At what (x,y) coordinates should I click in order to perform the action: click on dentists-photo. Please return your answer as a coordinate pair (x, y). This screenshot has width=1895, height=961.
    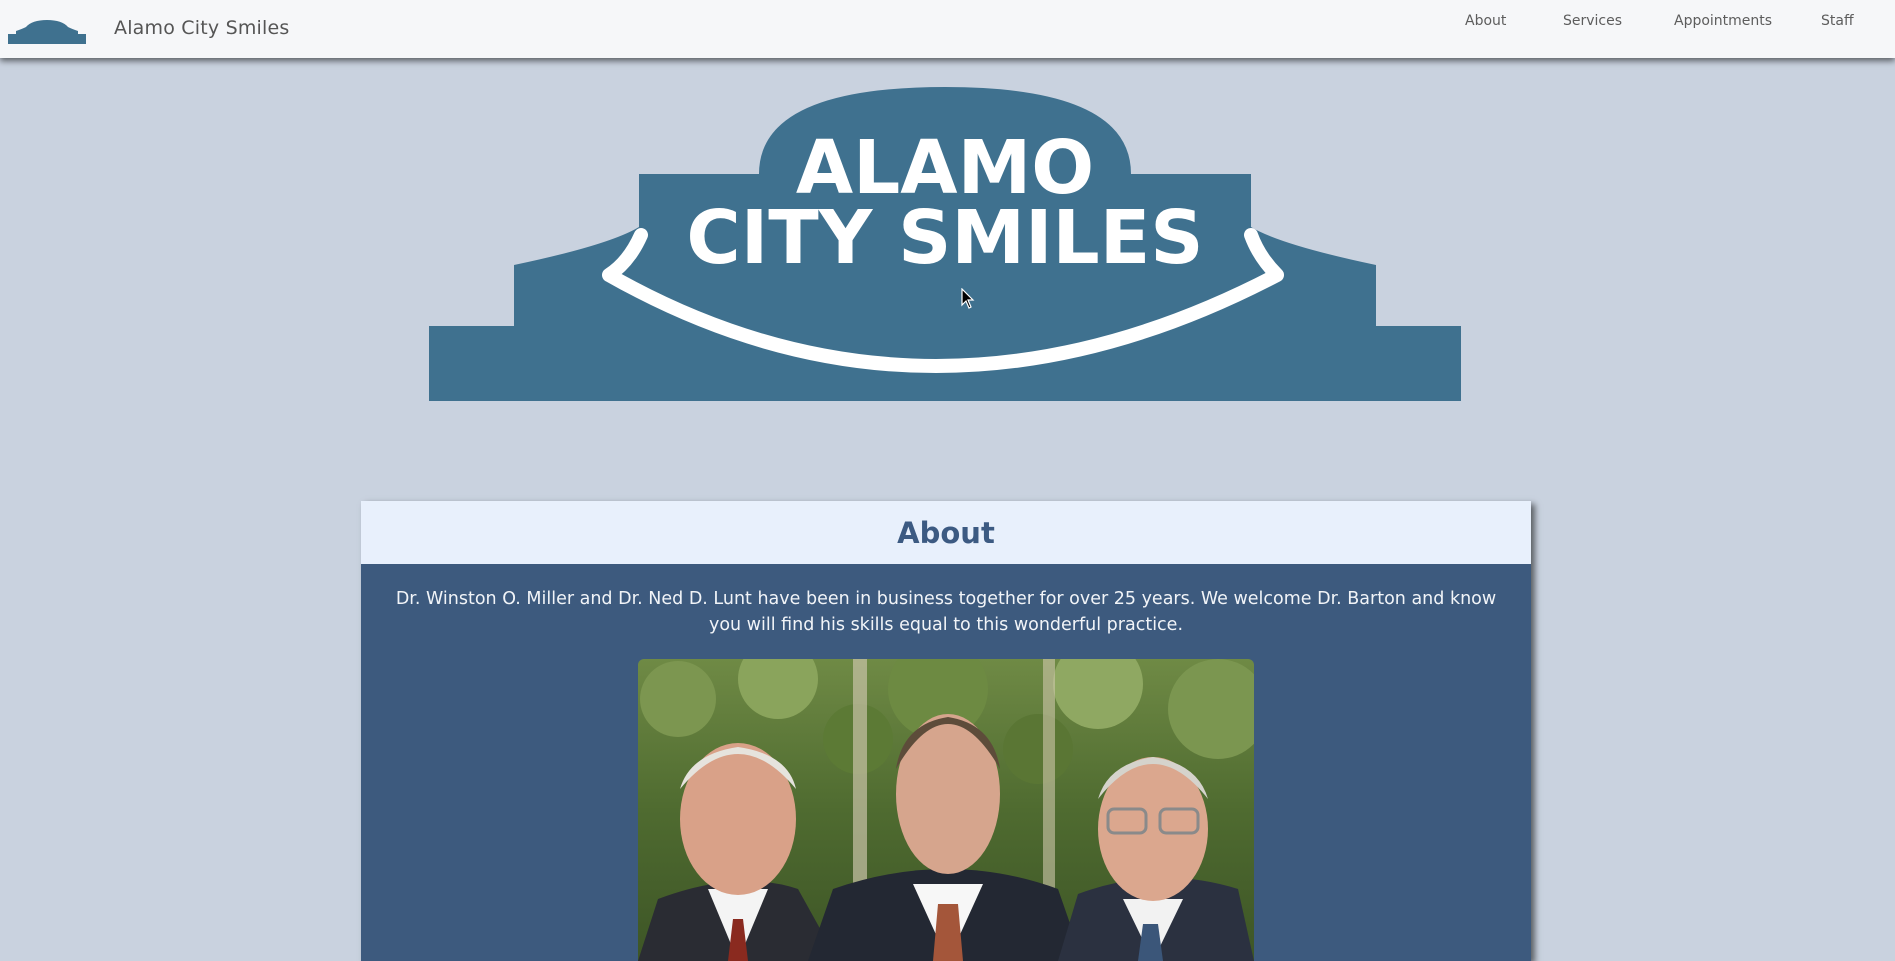
    Looking at the image, I should click on (946, 810).